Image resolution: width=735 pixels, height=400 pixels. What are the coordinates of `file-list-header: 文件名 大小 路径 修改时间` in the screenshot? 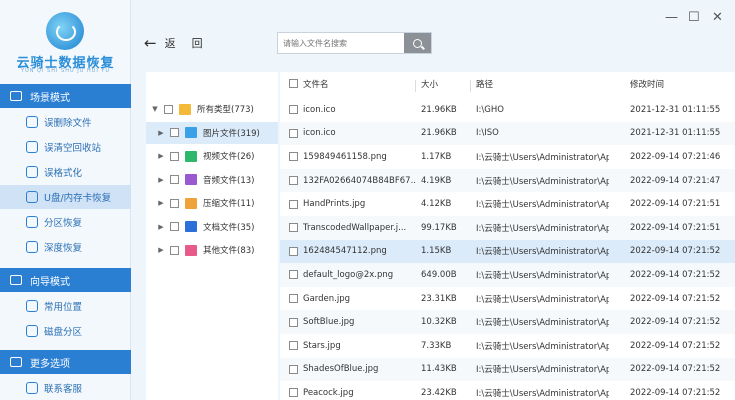 It's located at (507, 84).